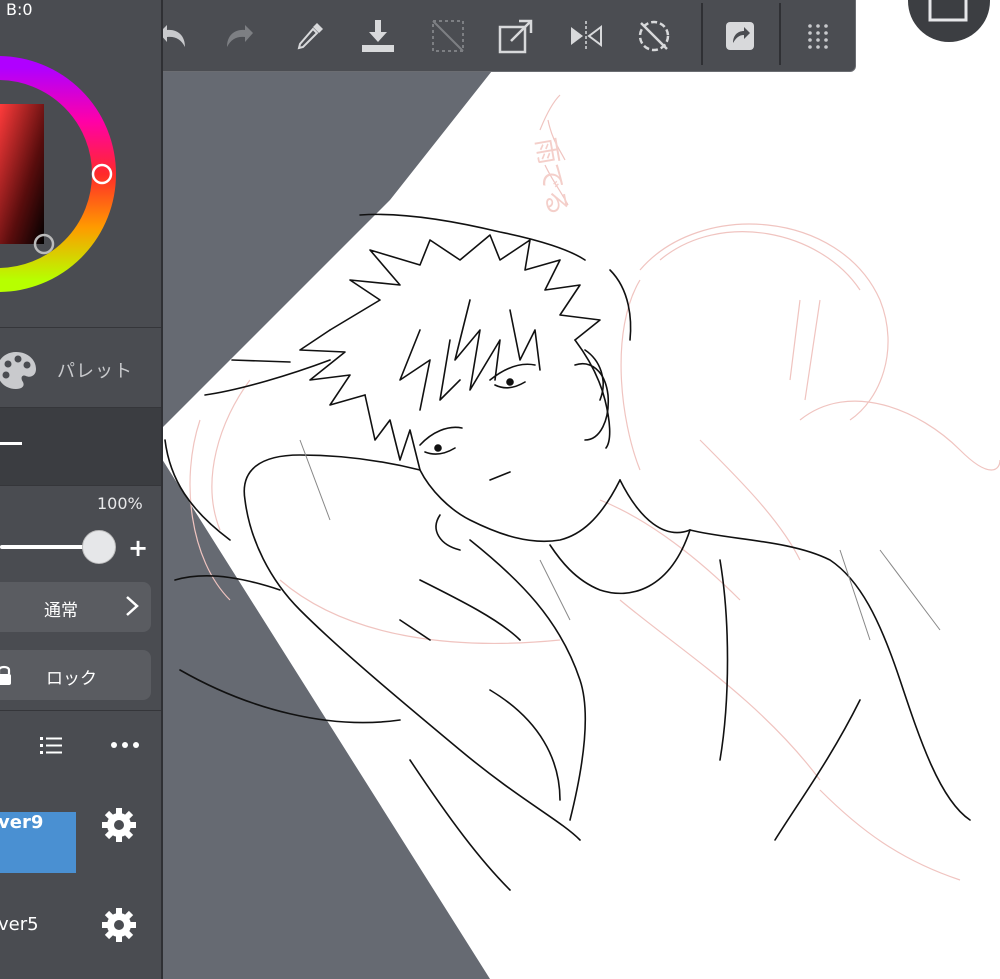  What do you see at coordinates (80, 447) in the screenshot?
I see `layer-panel-header` at bounding box center [80, 447].